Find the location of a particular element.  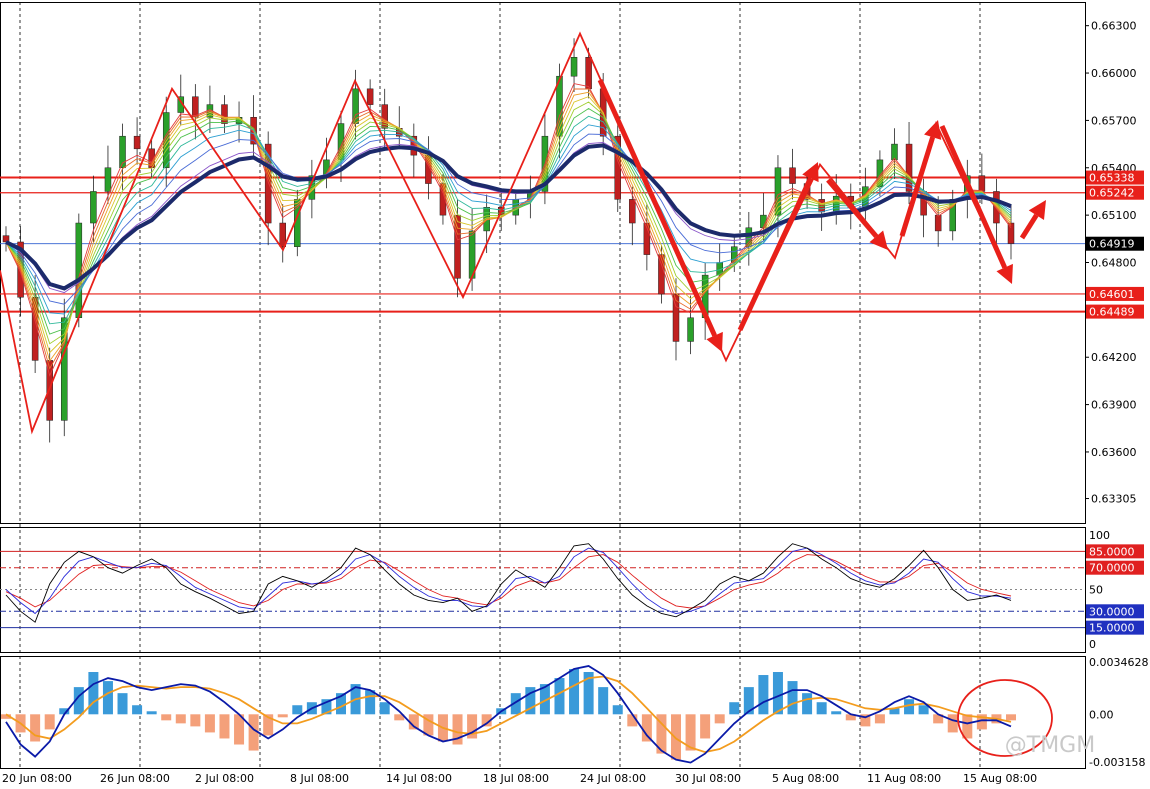

price-tick-label: 0.63600 is located at coordinates (1114, 452).